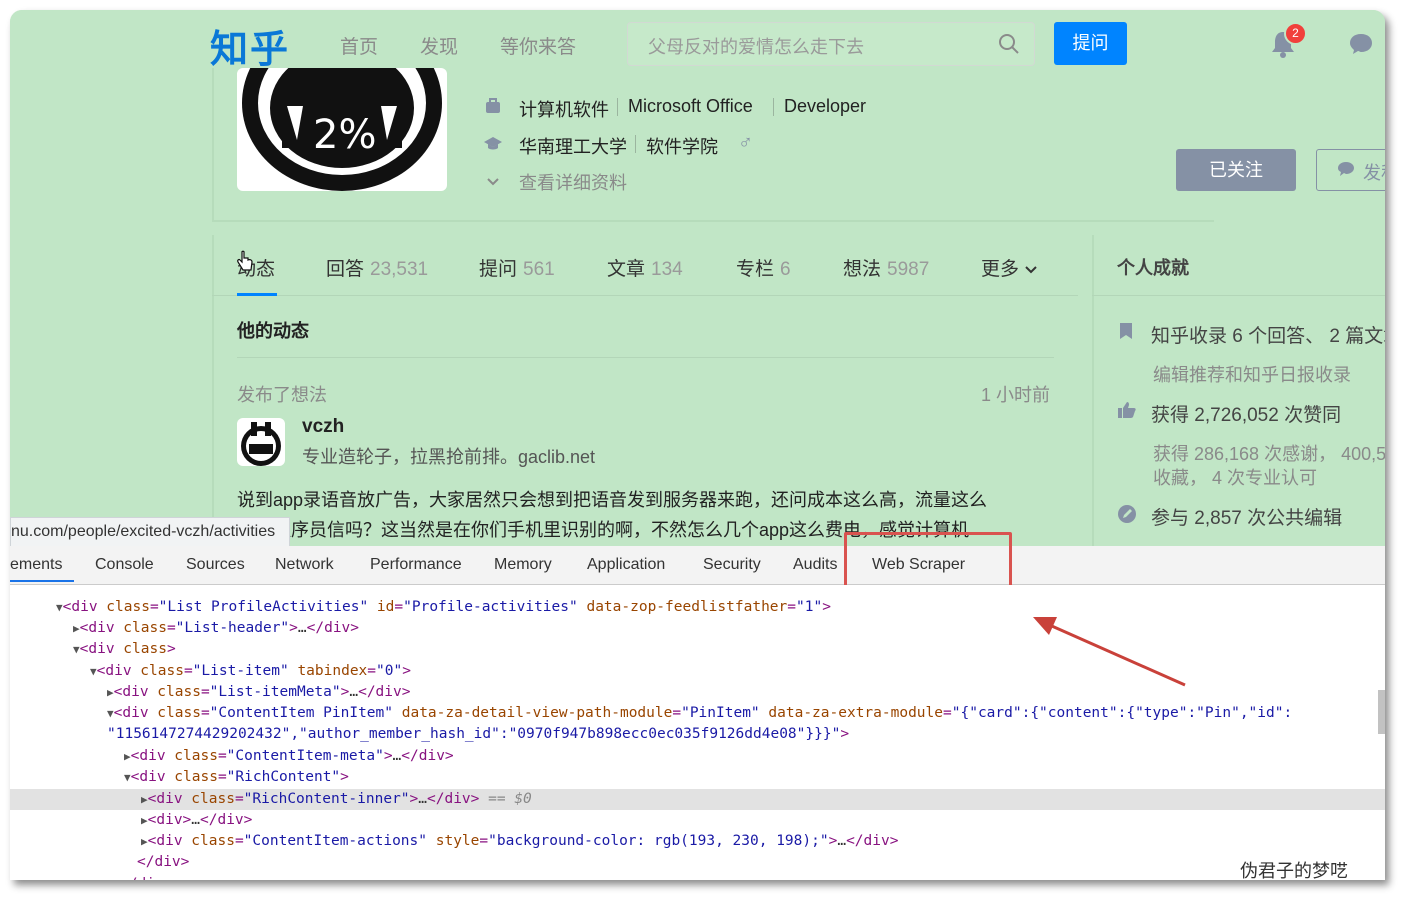 The width and height of the screenshot is (1405, 900). I want to click on tab-pins: 想法 5987, so click(886, 267).